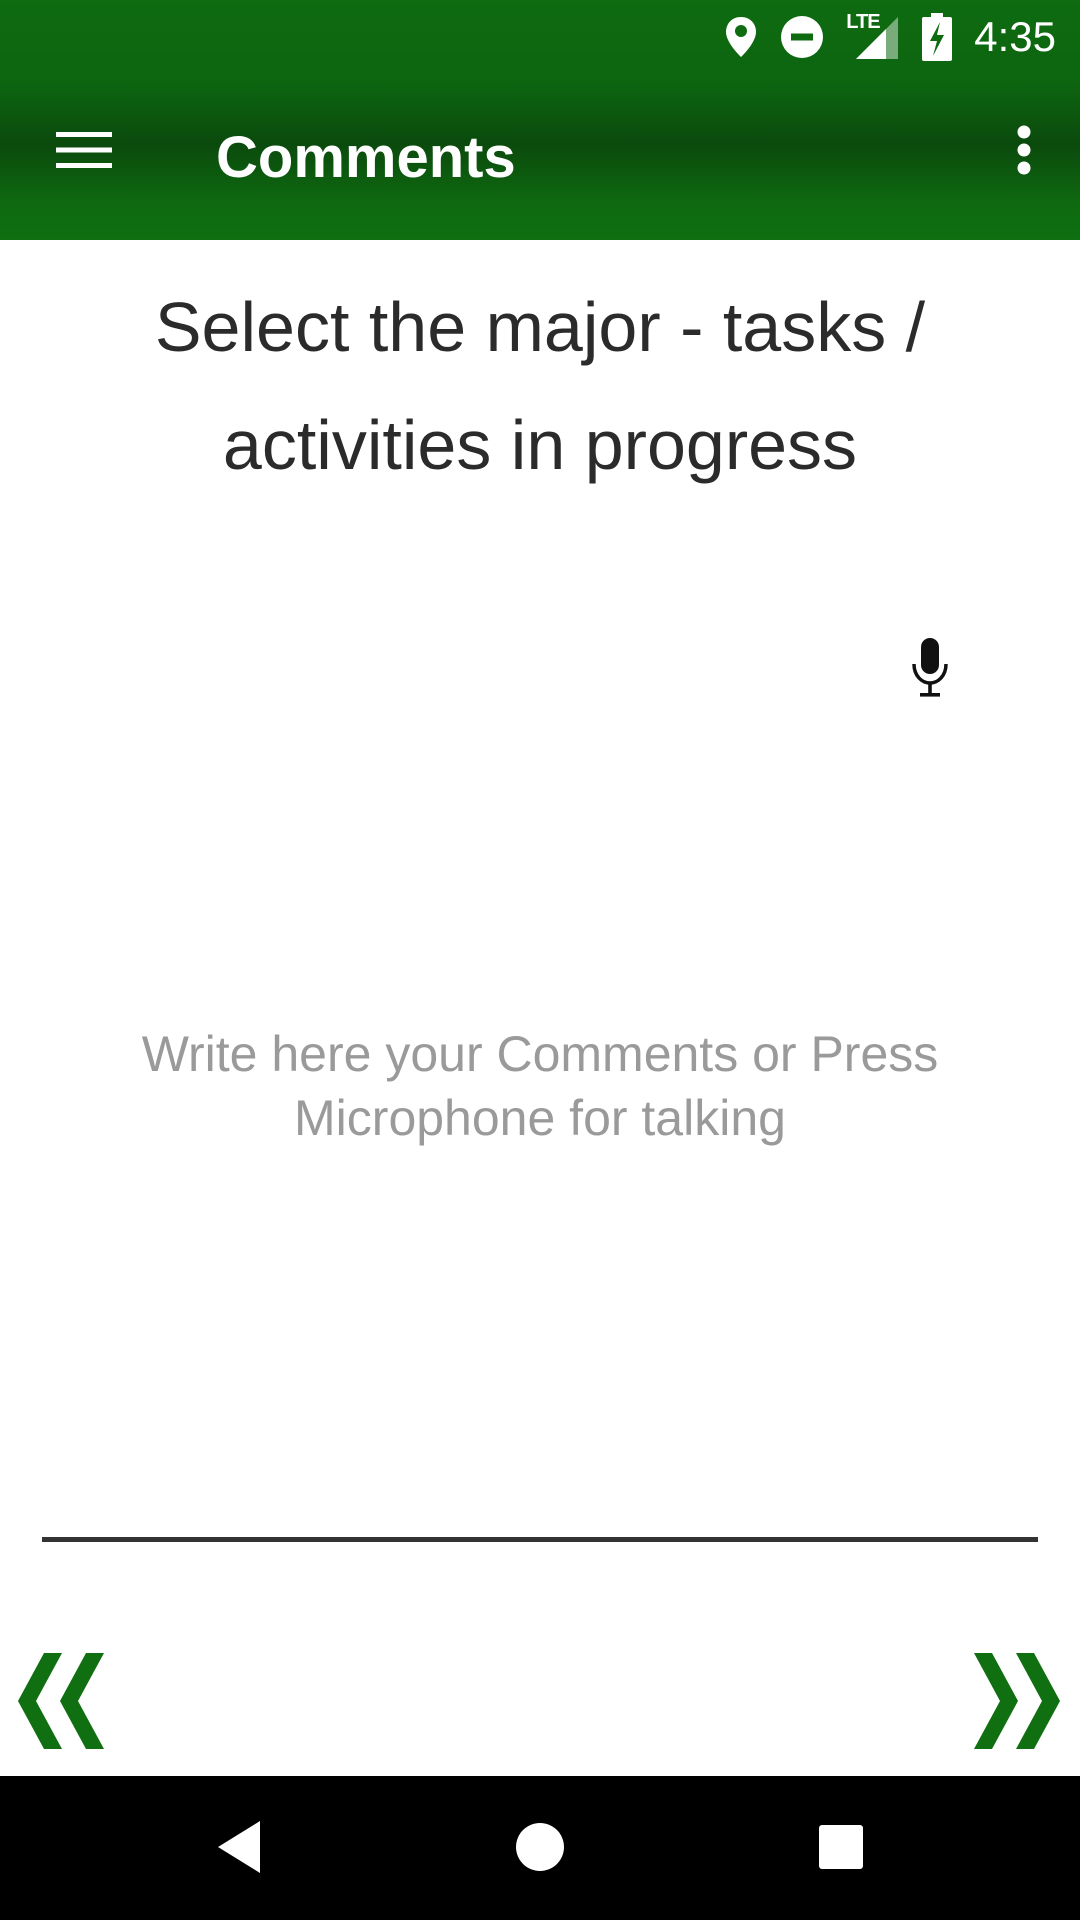 The image size is (1080, 1920). I want to click on do-not-disturb-icon, so click(802, 37).